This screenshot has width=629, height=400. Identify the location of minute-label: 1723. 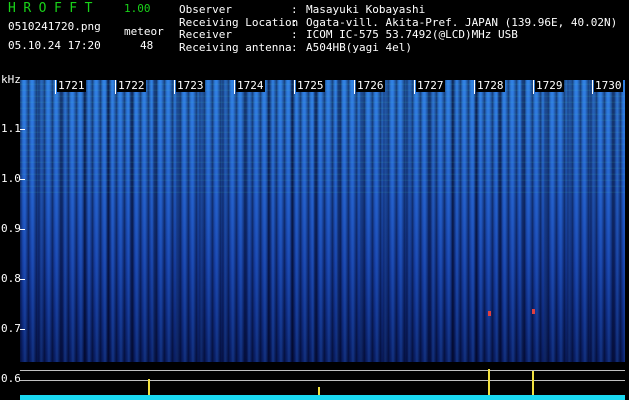
(190, 85).